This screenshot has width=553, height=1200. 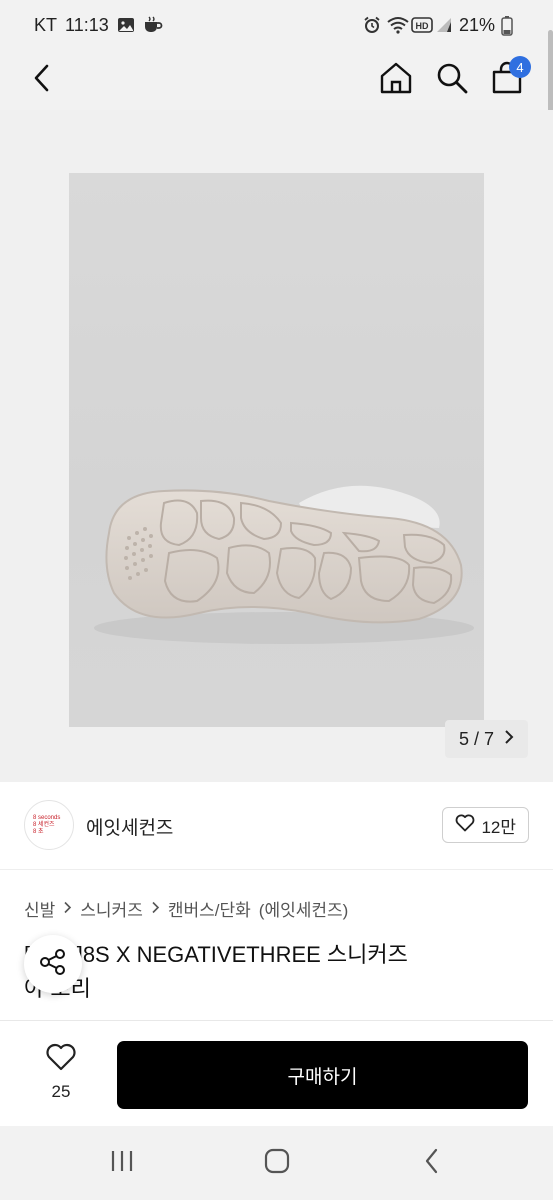 I want to click on system-navigation-bar, so click(x=276, y=1163).